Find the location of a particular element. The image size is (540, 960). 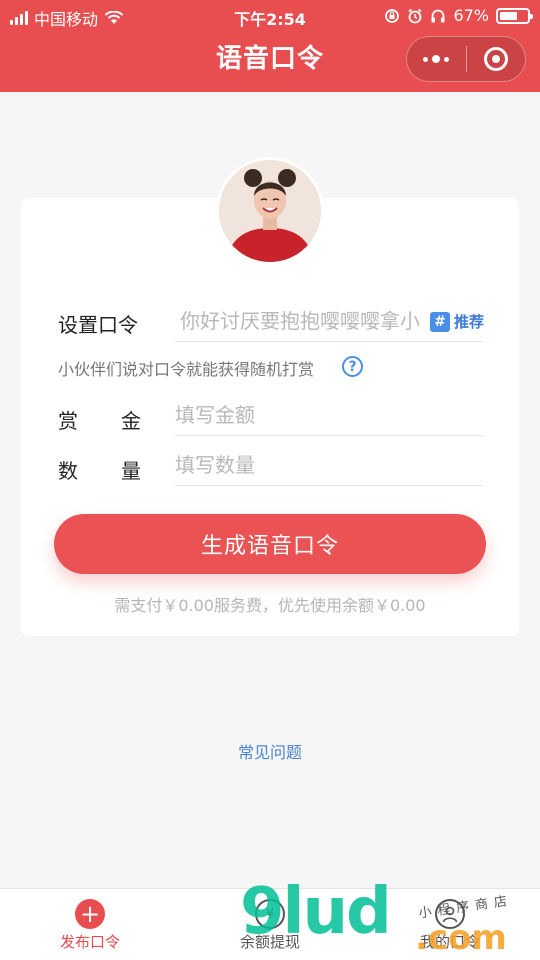

help-icon: ? is located at coordinates (352, 366).